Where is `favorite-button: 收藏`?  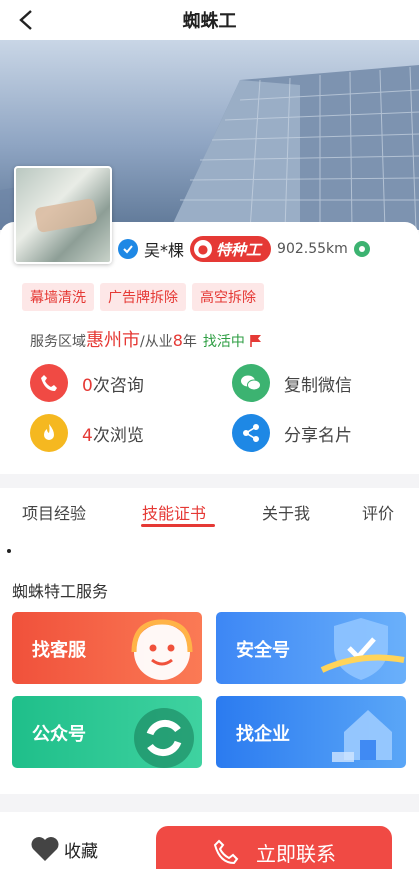
favorite-button: 收藏 is located at coordinates (64, 849).